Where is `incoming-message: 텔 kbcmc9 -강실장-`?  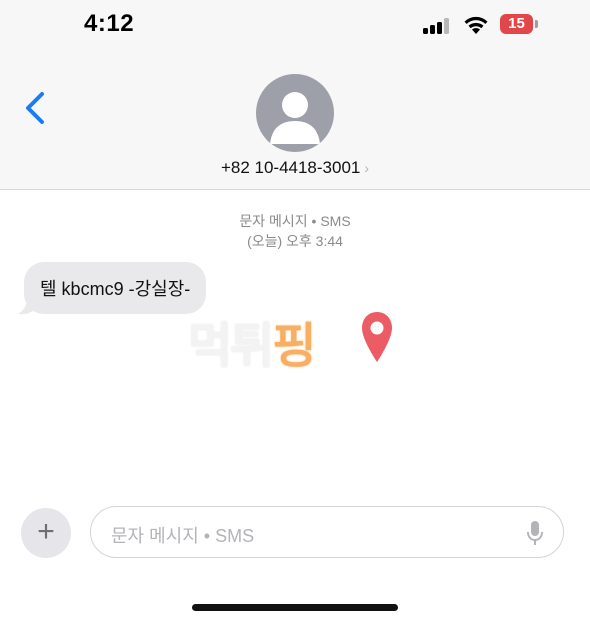
incoming-message: 텔 kbcmc9 -강실장- is located at coordinates (112, 288).